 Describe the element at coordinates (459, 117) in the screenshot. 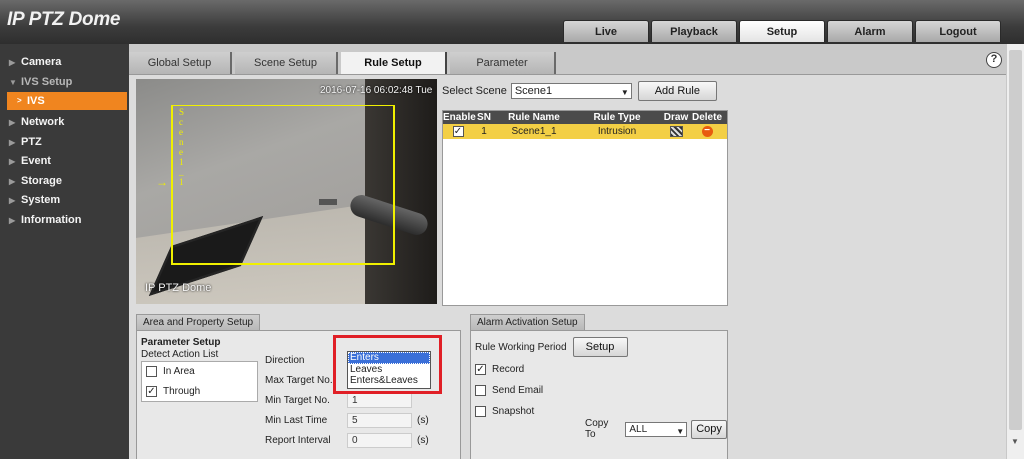

I see `header-enable: Enable` at that location.